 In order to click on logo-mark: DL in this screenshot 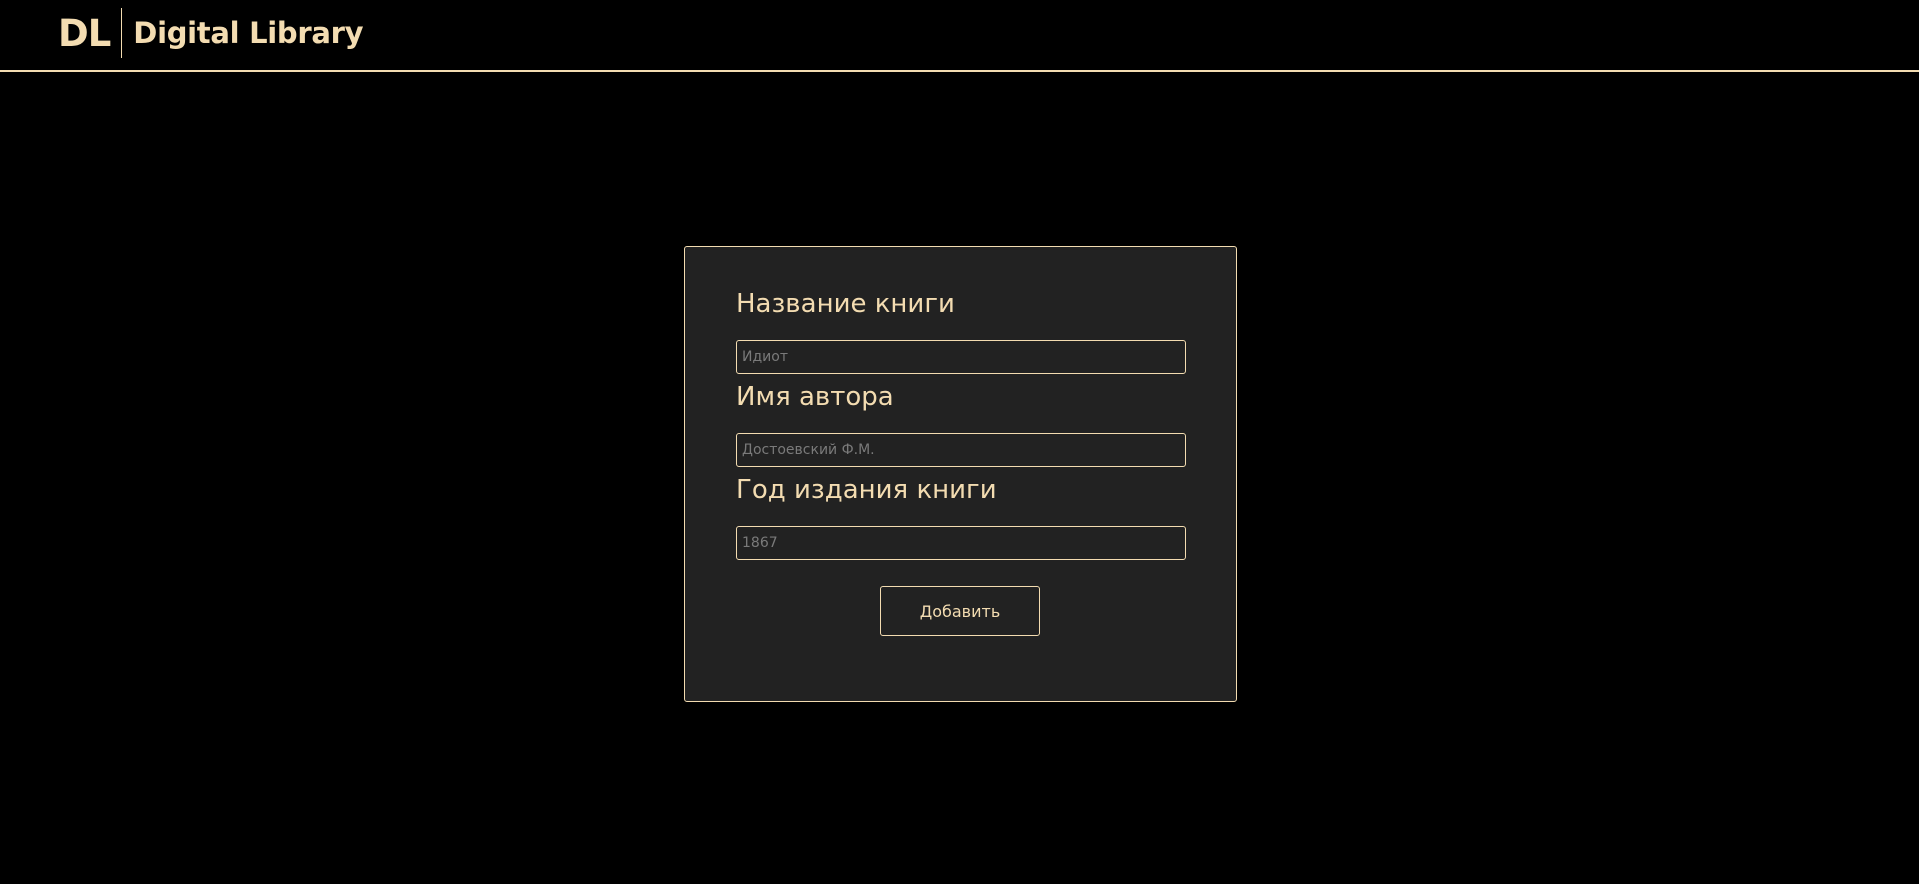, I will do `click(84, 33)`.